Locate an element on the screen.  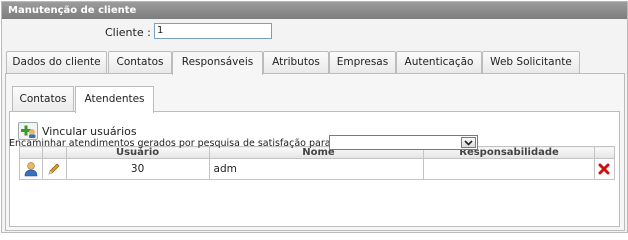
chevron-down-icon is located at coordinates (468, 142).